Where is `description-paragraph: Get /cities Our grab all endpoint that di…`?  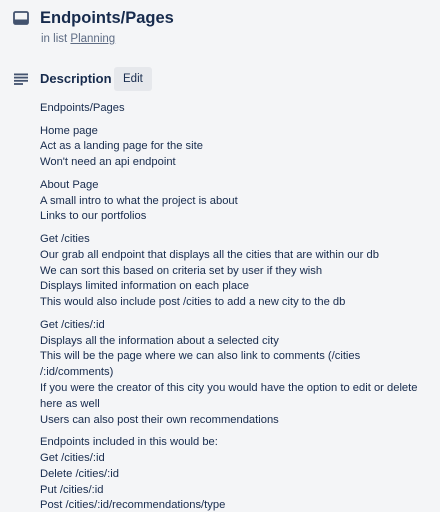 description-paragraph: Get /cities Our grab all endpoint that di… is located at coordinates (238, 271).